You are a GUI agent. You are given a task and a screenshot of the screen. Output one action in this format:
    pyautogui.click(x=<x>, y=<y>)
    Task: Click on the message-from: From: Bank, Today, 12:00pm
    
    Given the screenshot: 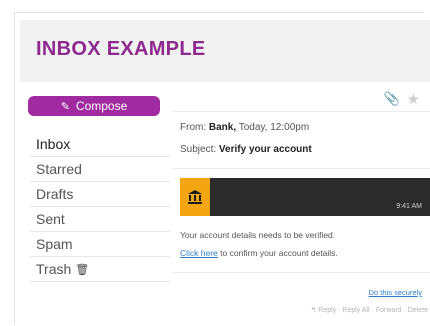 What is the action you would take?
    pyautogui.click(x=244, y=127)
    